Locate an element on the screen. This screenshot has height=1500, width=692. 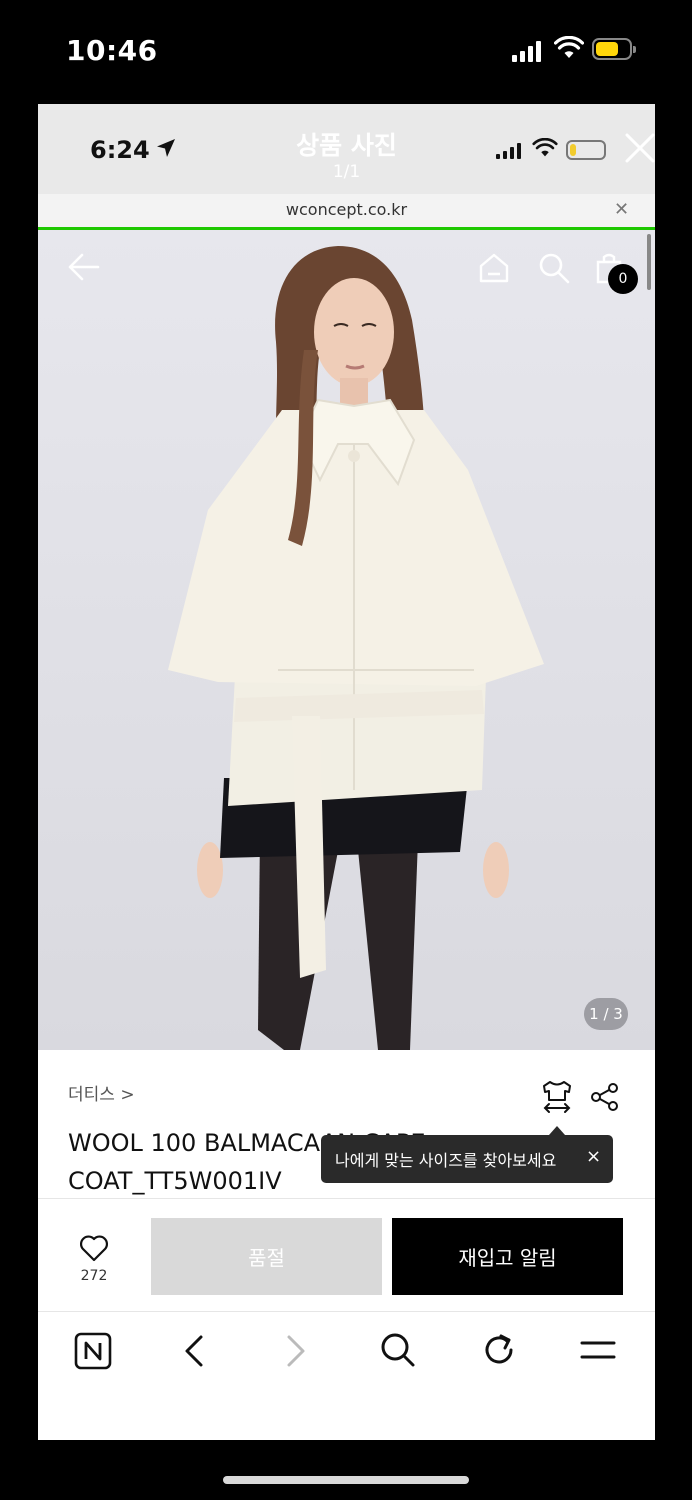
size-guide-icon is located at coordinates (557, 1097).